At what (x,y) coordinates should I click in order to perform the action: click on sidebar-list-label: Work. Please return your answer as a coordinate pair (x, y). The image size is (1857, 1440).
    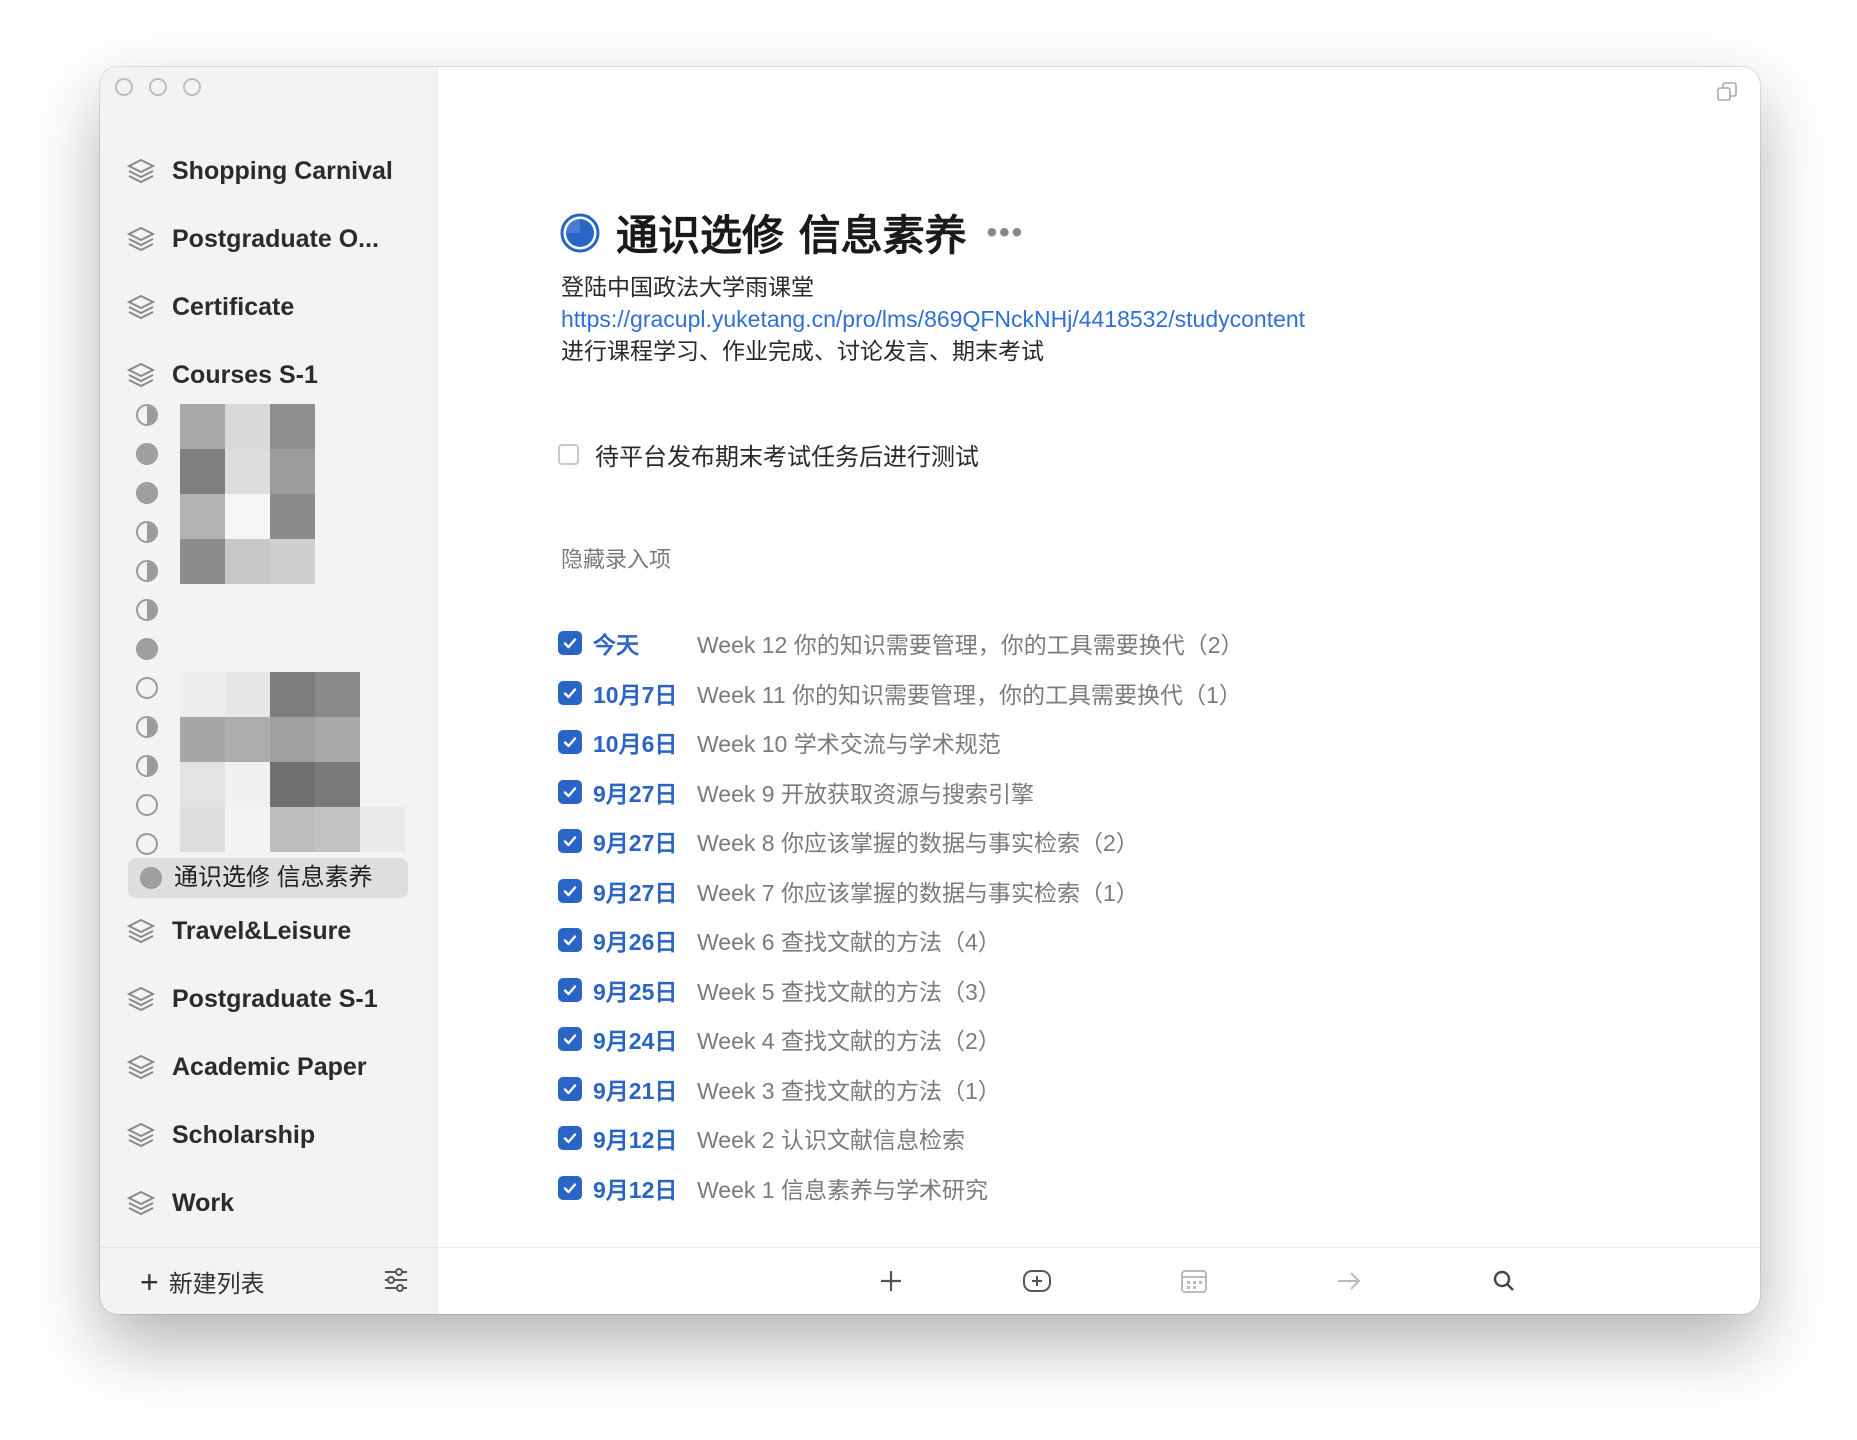
    Looking at the image, I should click on (203, 1202).